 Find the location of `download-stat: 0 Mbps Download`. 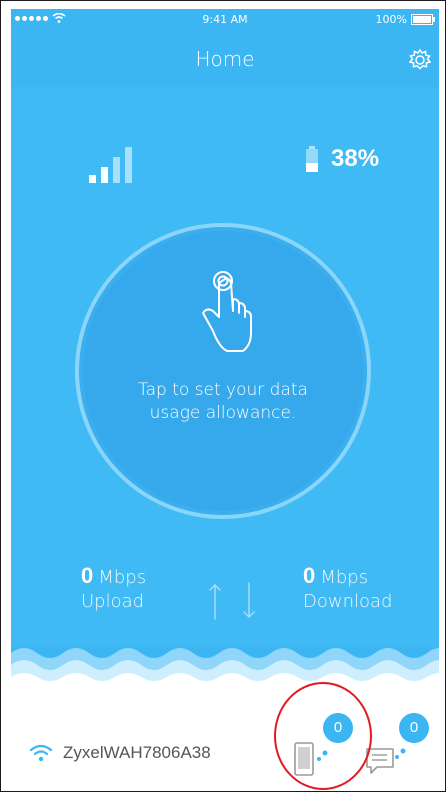

download-stat: 0 Mbps Download is located at coordinates (347, 587).